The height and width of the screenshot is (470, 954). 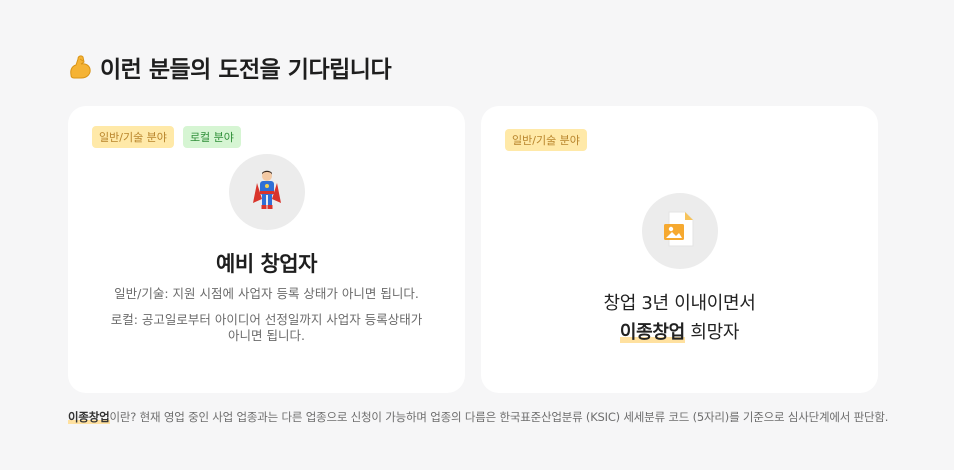 What do you see at coordinates (89, 417) in the screenshot?
I see `footnote-highlight-term: 이종창업` at bounding box center [89, 417].